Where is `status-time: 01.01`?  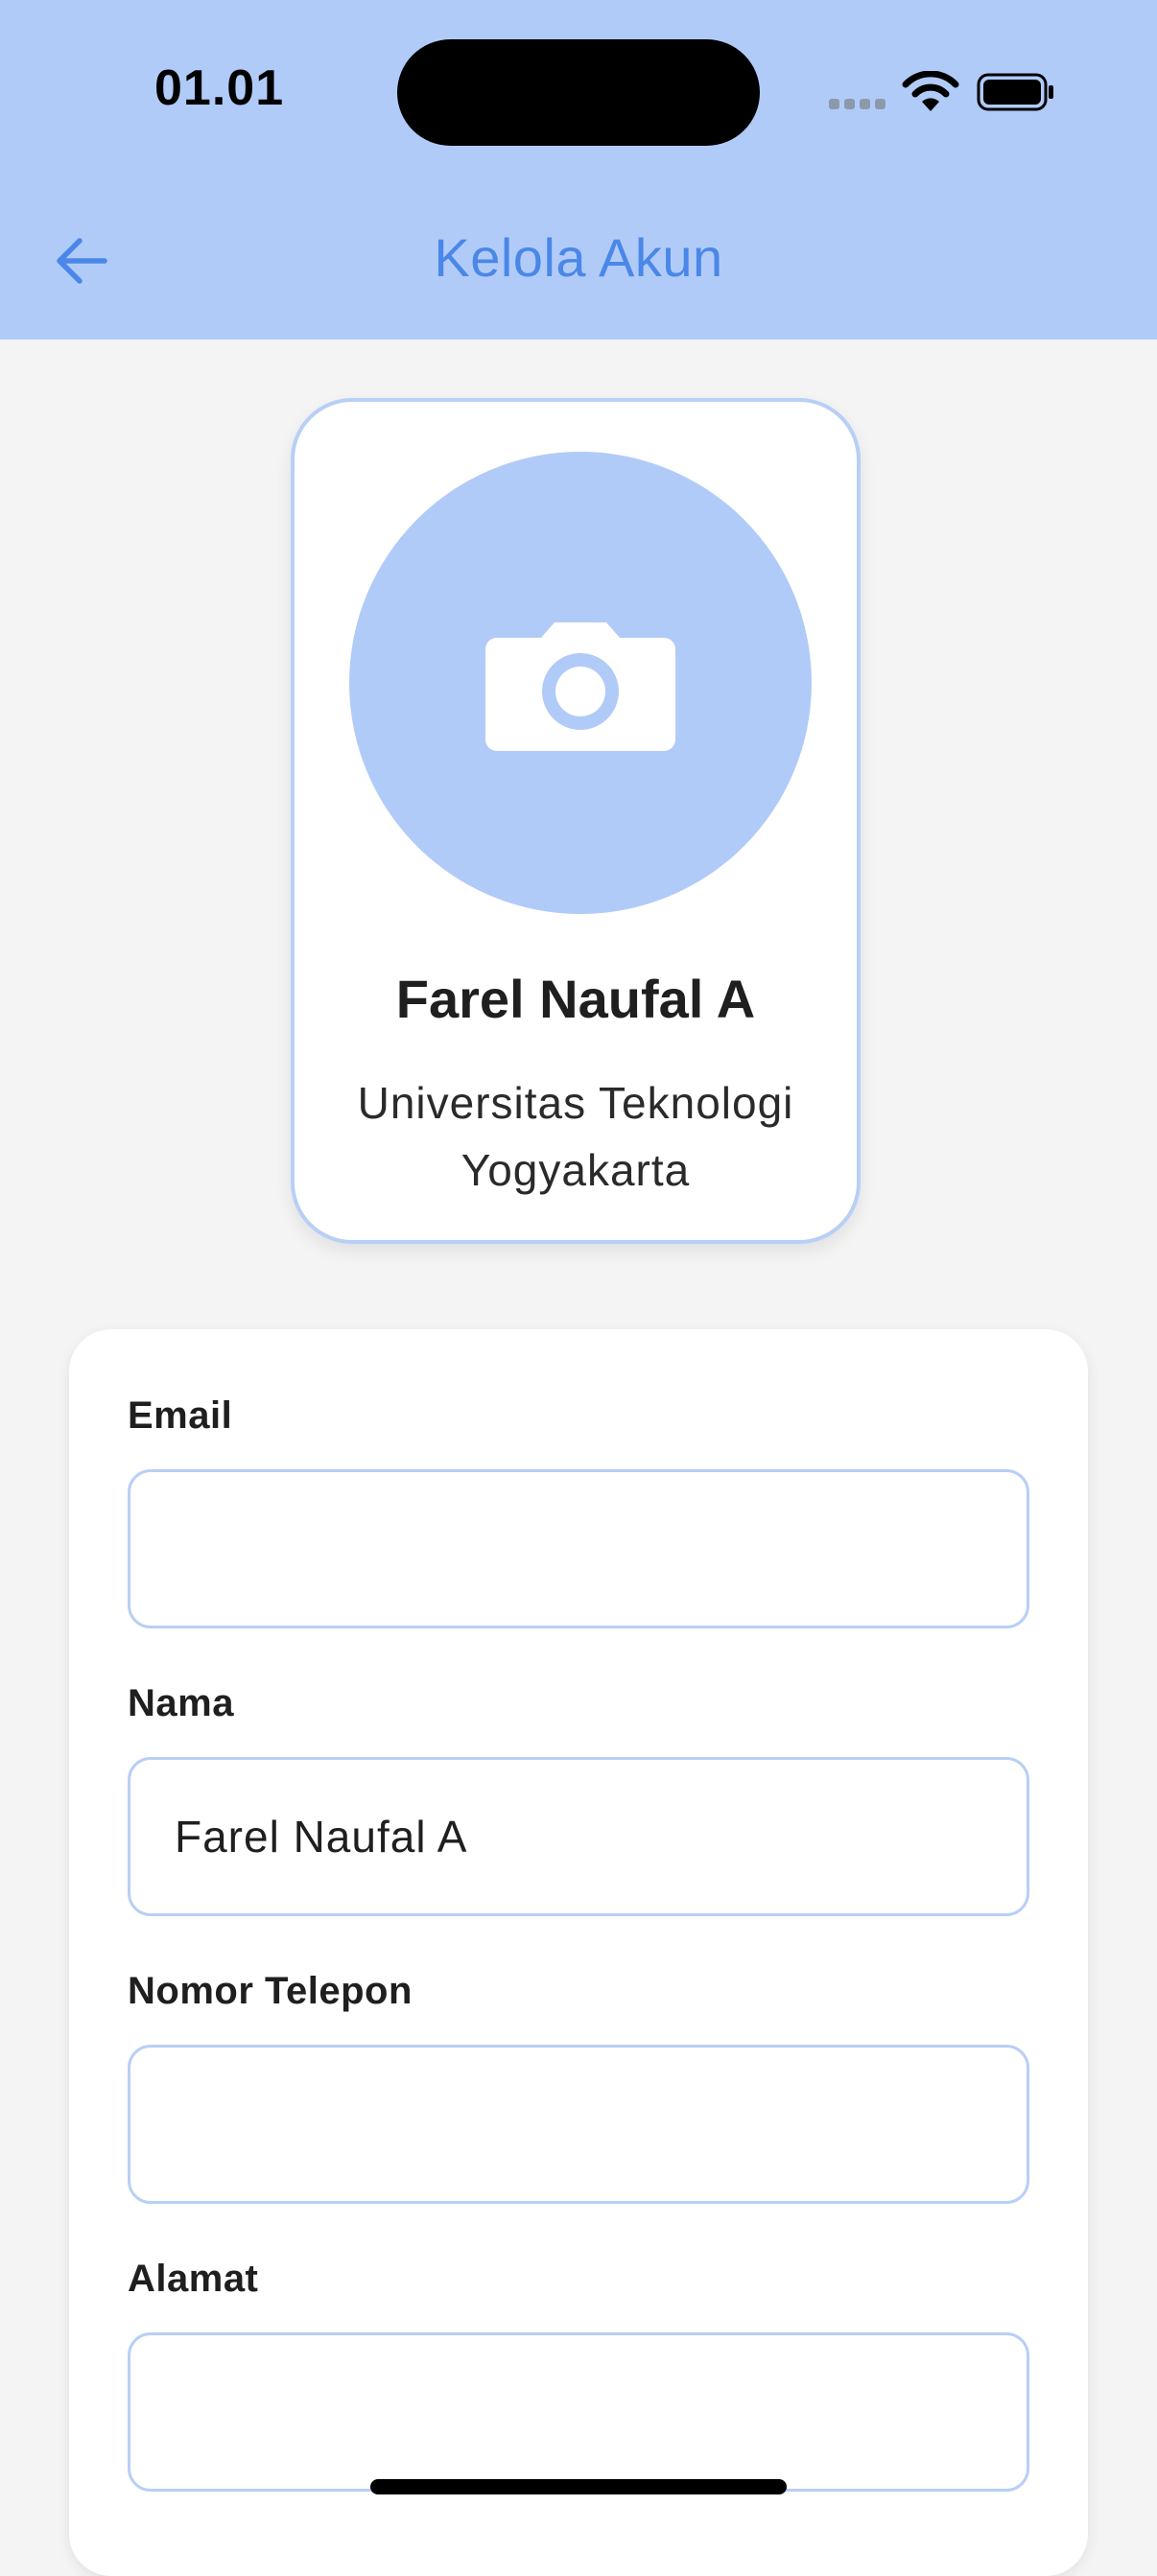 status-time: 01.01 is located at coordinates (219, 88).